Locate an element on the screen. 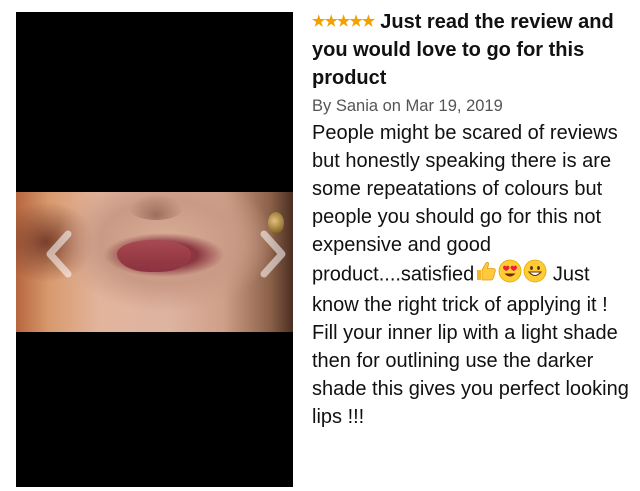 The width and height of the screenshot is (640, 491). chevron-left-icon is located at coordinates (59, 254).